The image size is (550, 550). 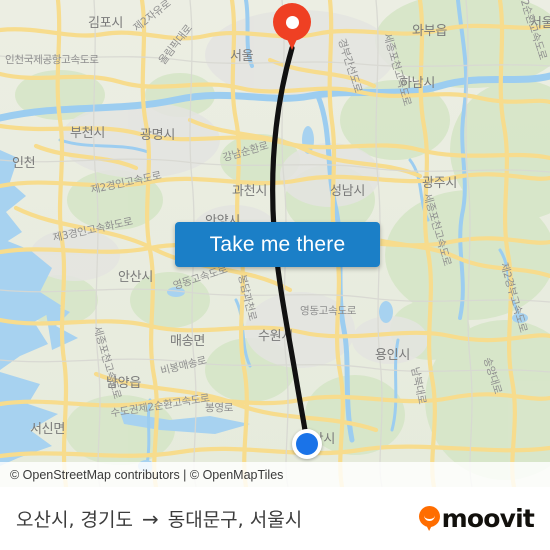 What do you see at coordinates (488, 518) in the screenshot?
I see `moovit-wordmark: moovit` at bounding box center [488, 518].